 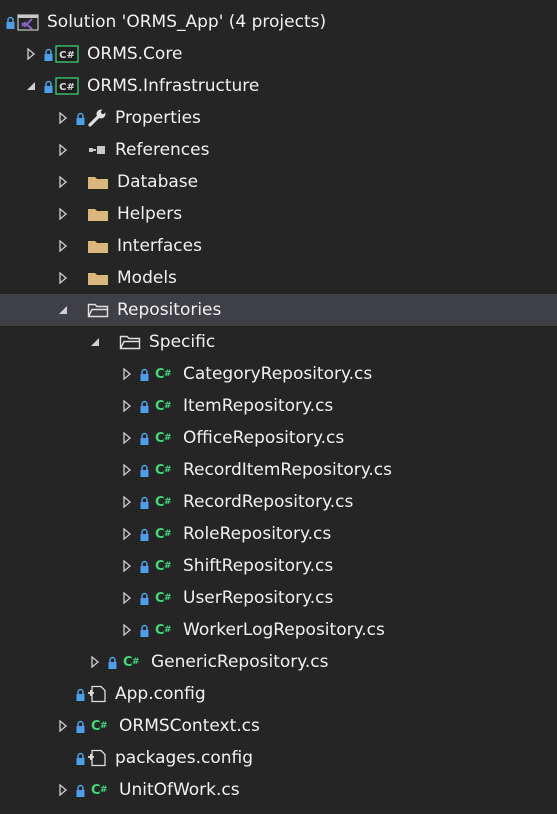 I want to click on file-label: RecordItemRepository.cs, so click(x=288, y=469).